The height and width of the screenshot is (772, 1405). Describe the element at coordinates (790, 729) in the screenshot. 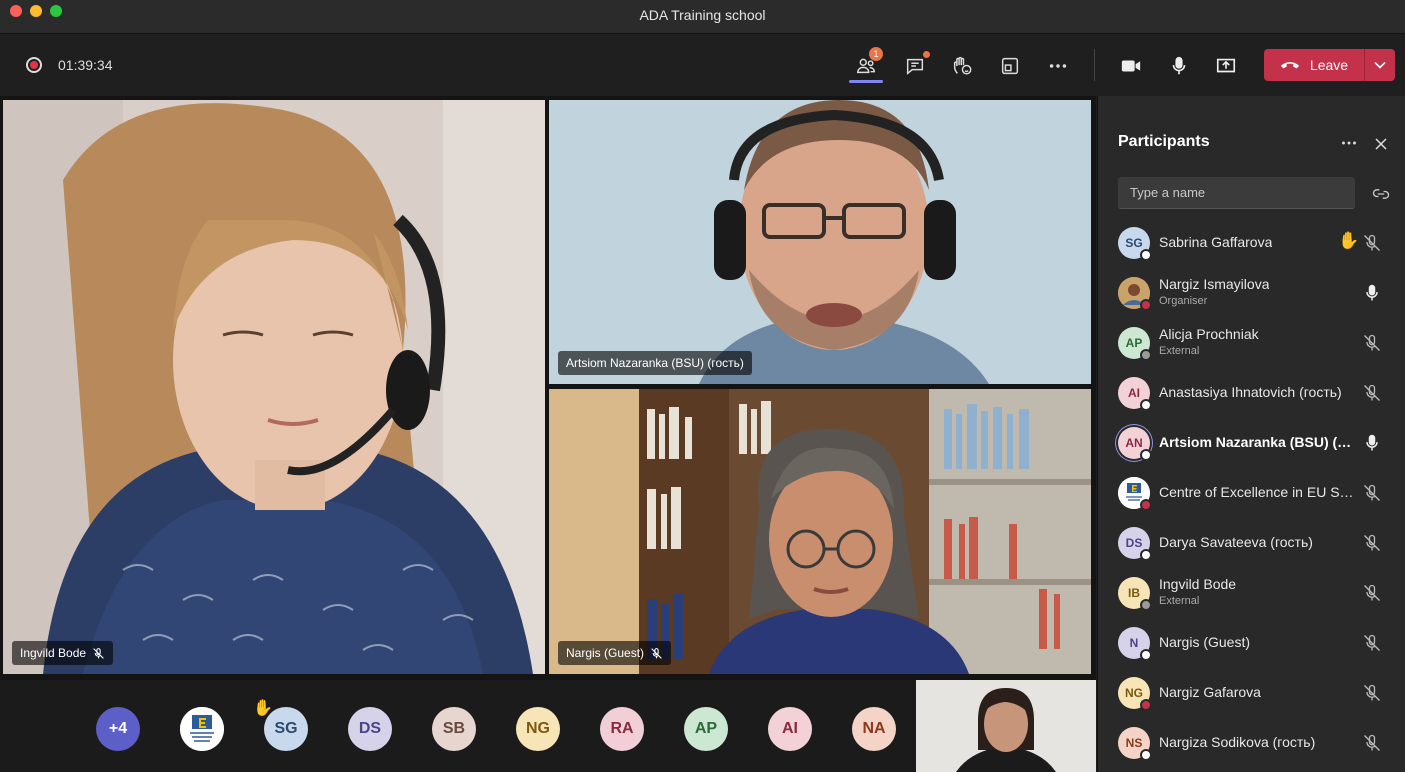

I see `gallery-avatar: AI` at that location.